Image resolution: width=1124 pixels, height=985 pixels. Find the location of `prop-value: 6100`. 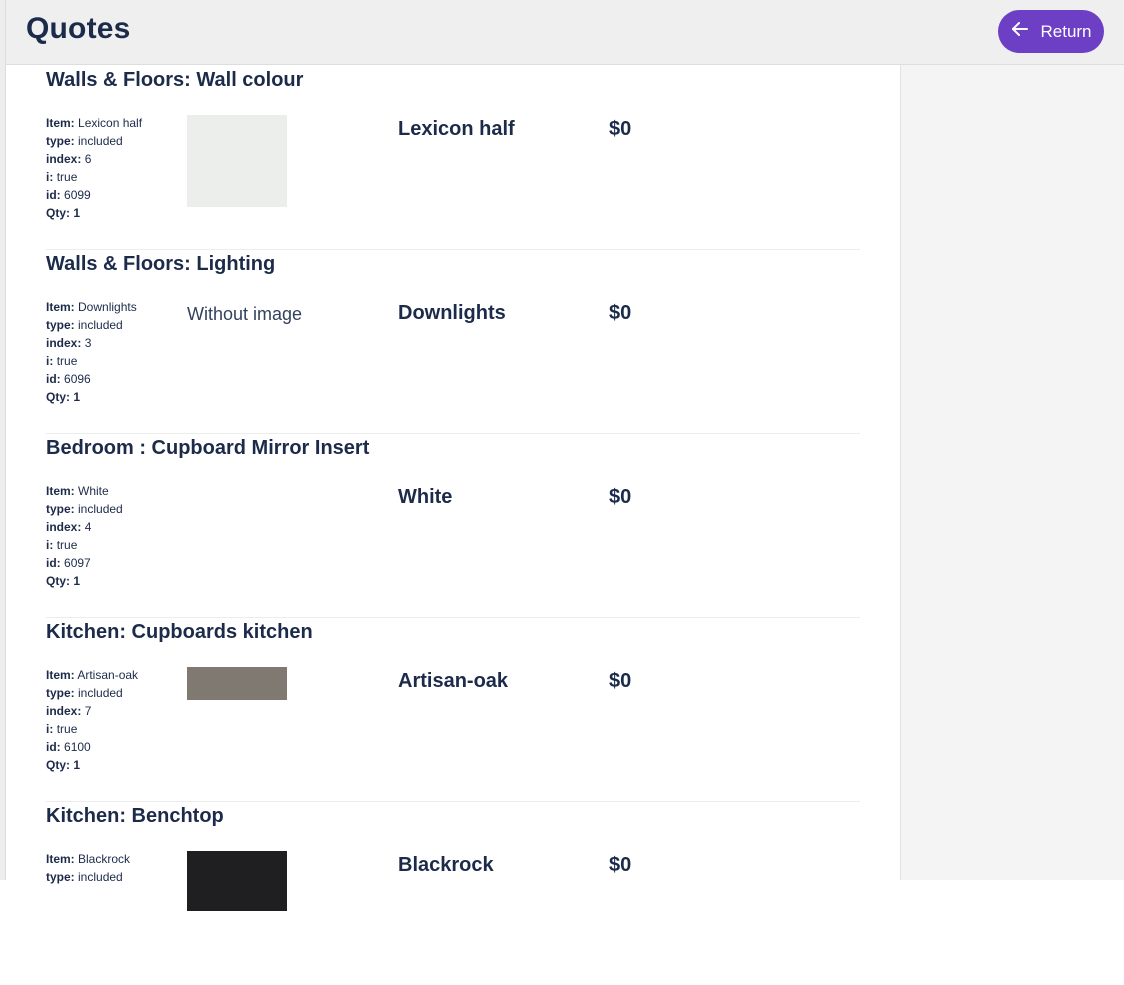

prop-value: 6100 is located at coordinates (77, 747).